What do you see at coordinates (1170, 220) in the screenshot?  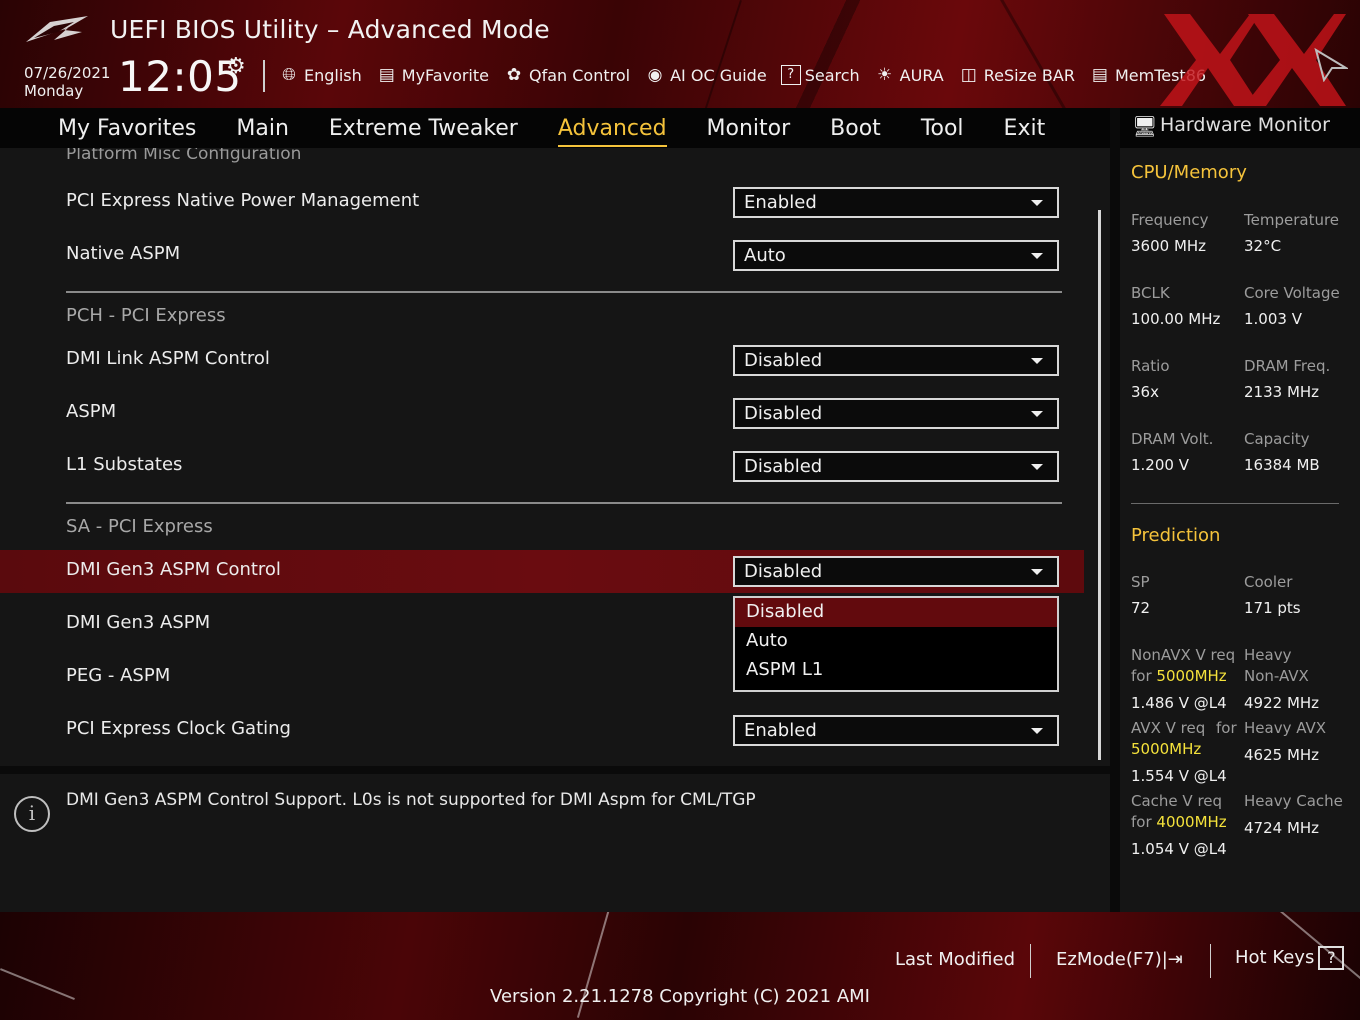 I see `frequency-label: Frequency` at bounding box center [1170, 220].